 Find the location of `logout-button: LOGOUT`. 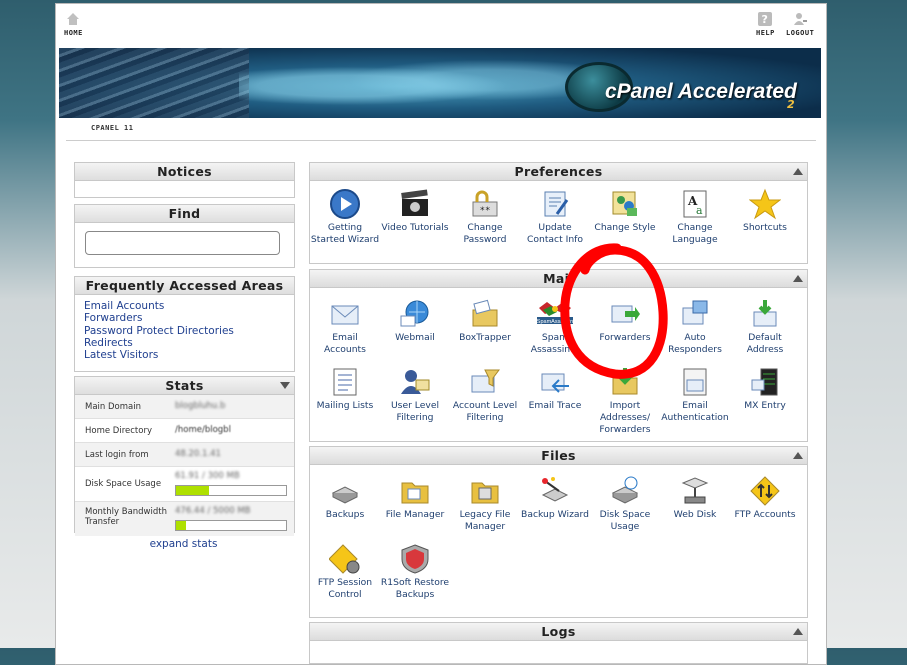

logout-button: LOGOUT is located at coordinates (800, 24).